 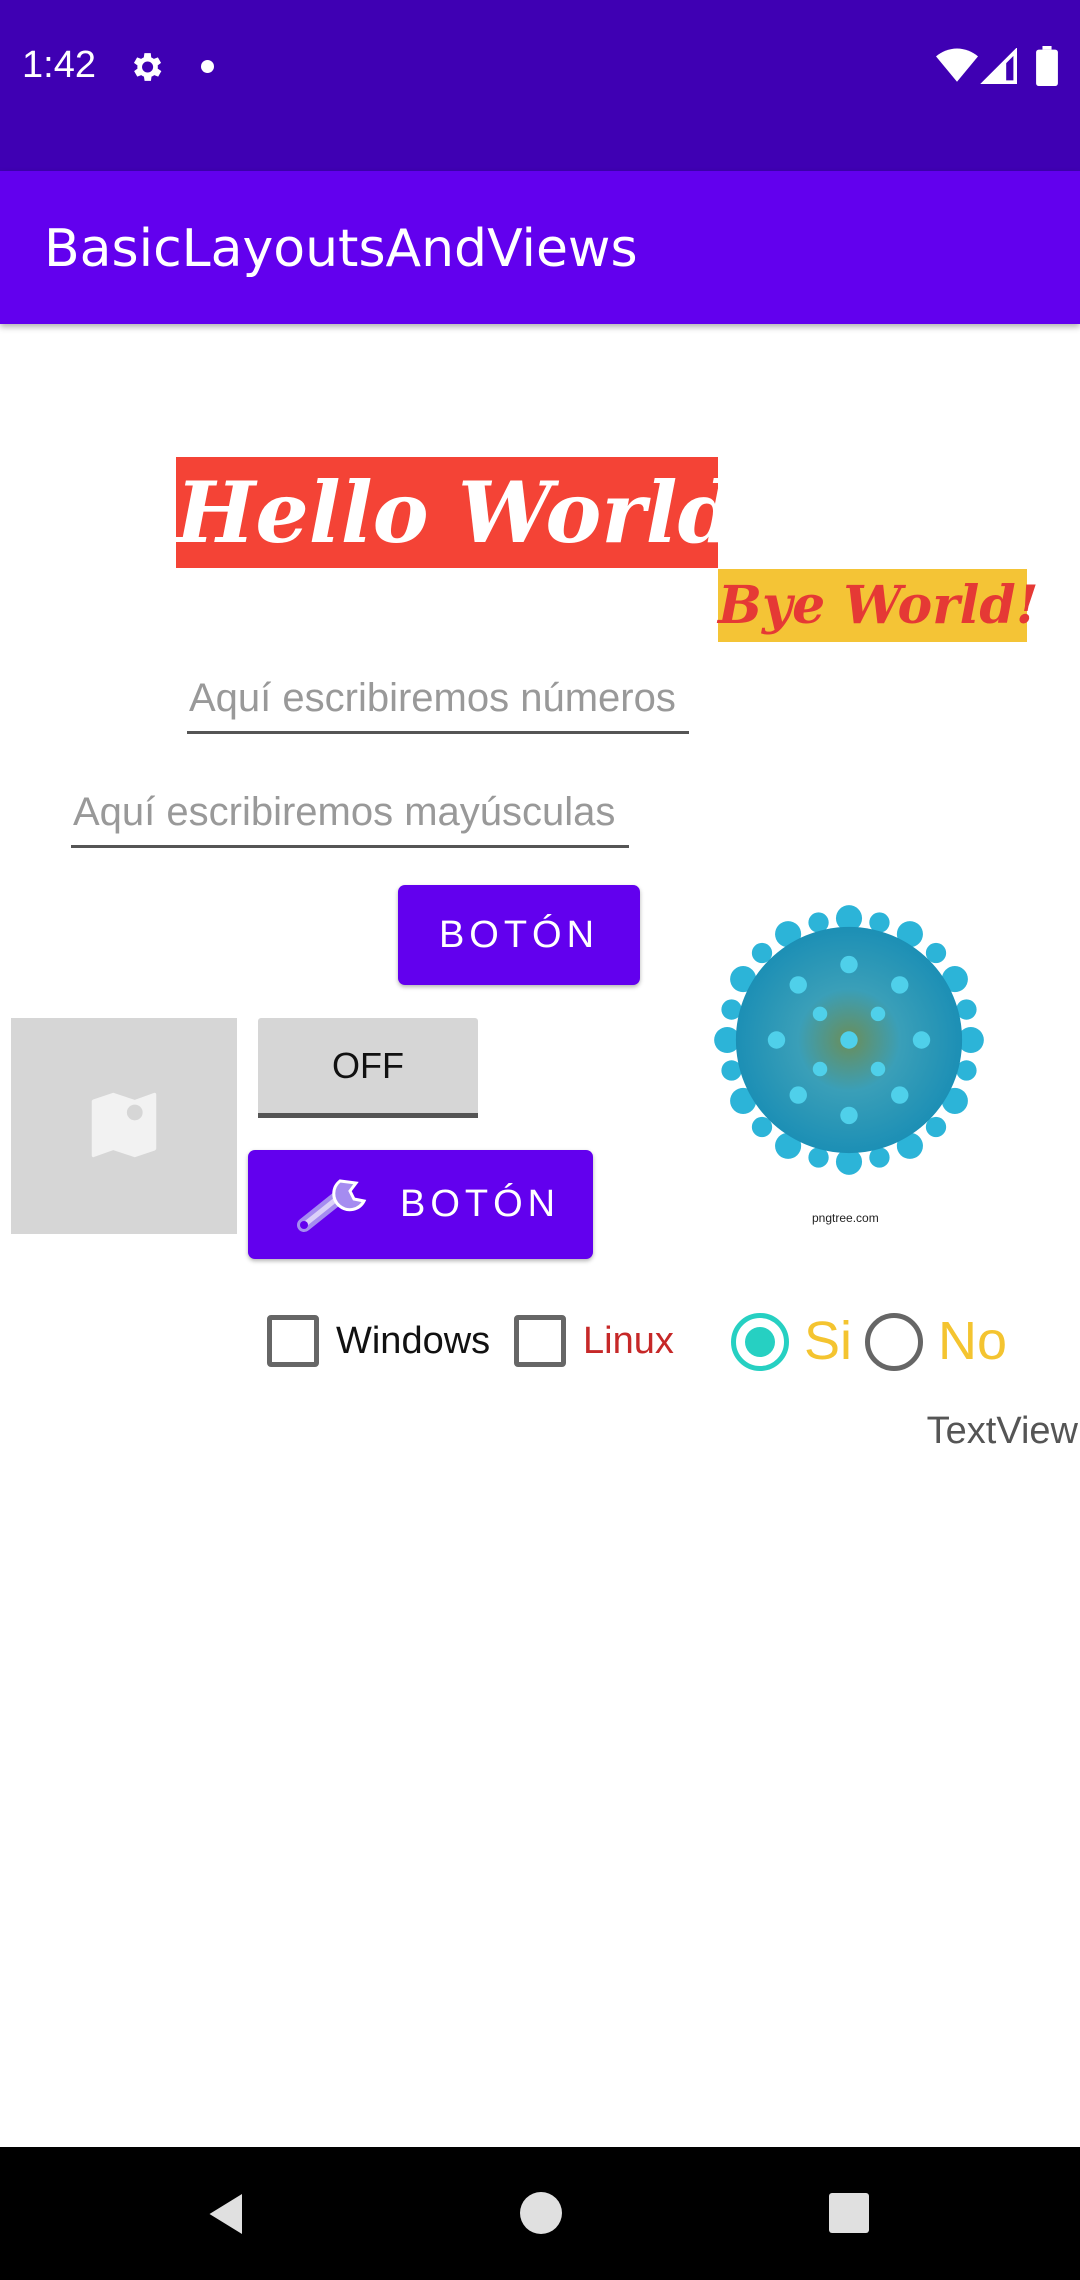 What do you see at coordinates (849, 1040) in the screenshot?
I see `virus-image` at bounding box center [849, 1040].